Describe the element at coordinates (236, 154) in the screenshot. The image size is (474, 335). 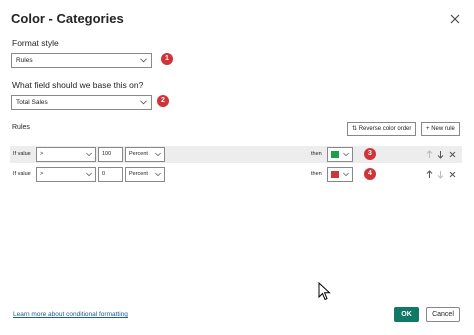
I see `rule-row: If value > 100 Percent then 3` at that location.